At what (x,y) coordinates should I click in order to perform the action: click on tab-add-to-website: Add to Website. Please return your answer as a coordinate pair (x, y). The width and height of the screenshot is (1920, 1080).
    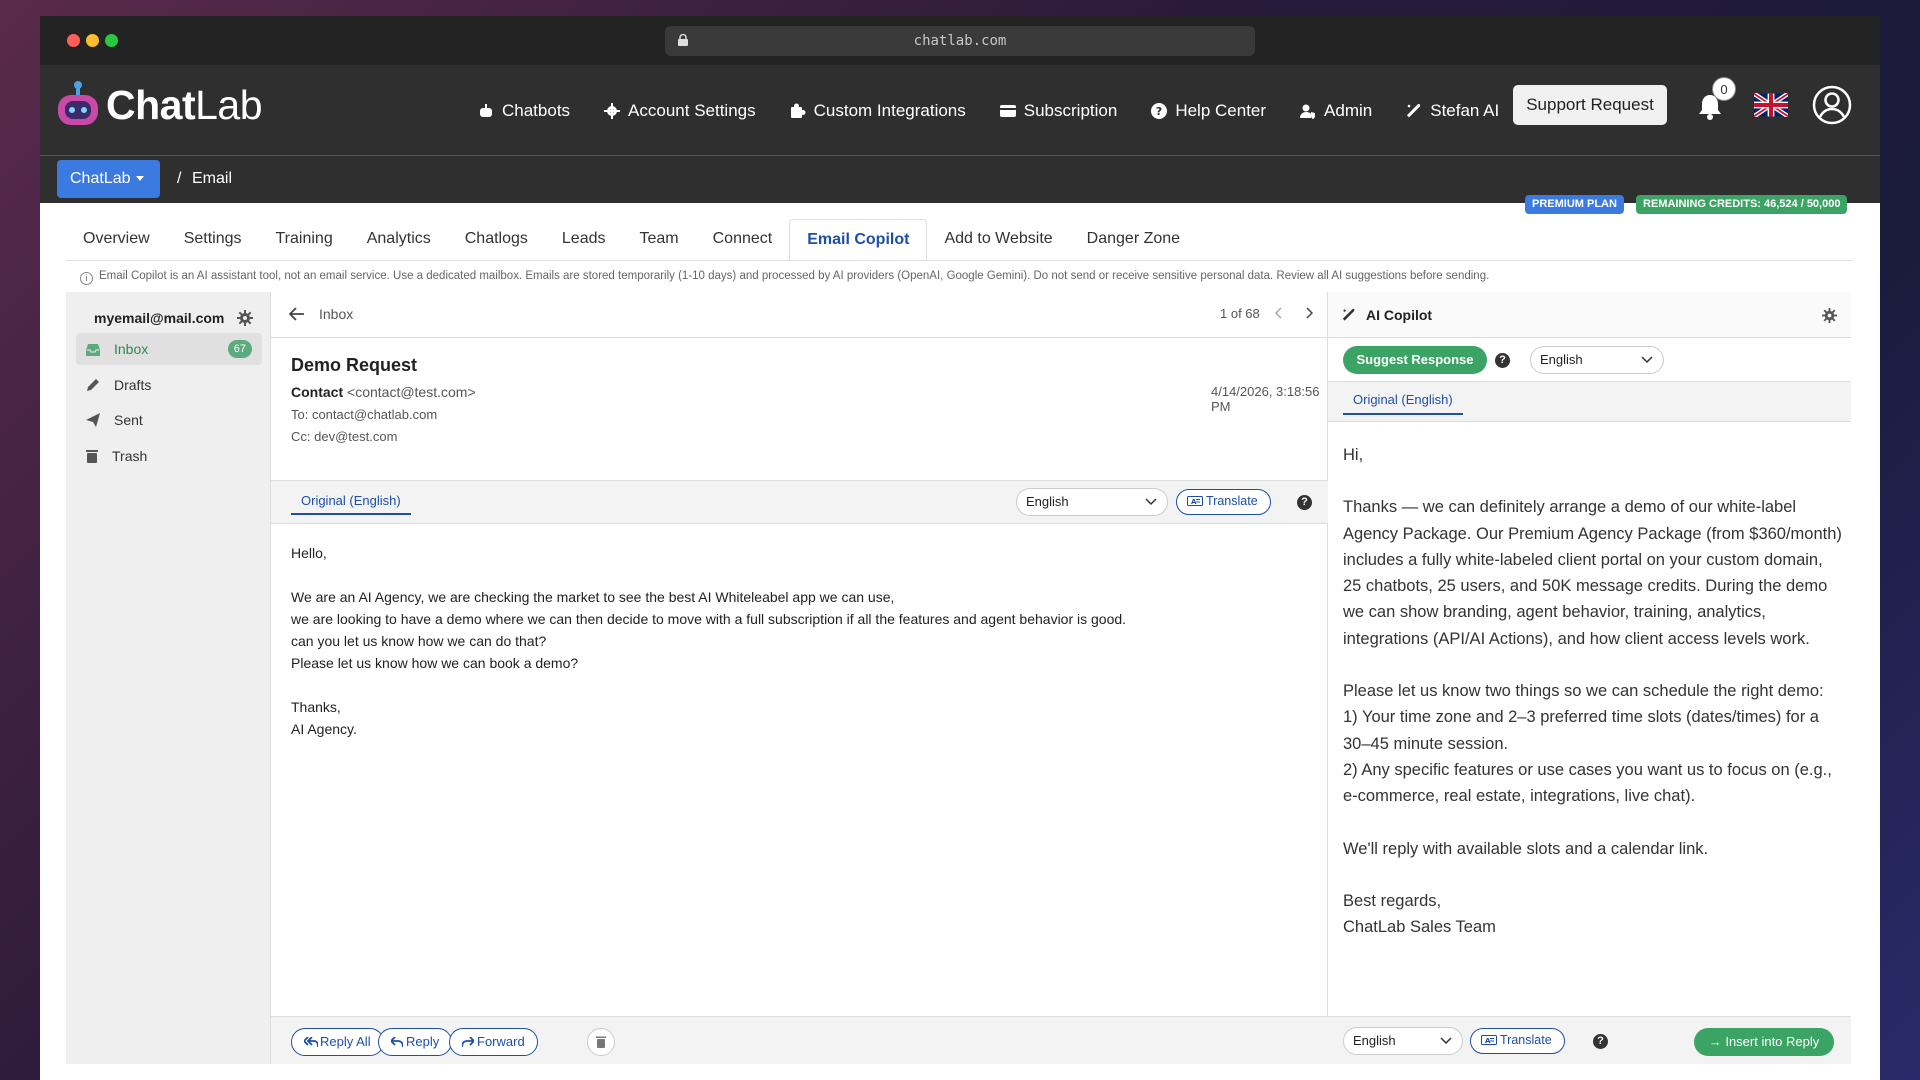
    Looking at the image, I should click on (998, 240).